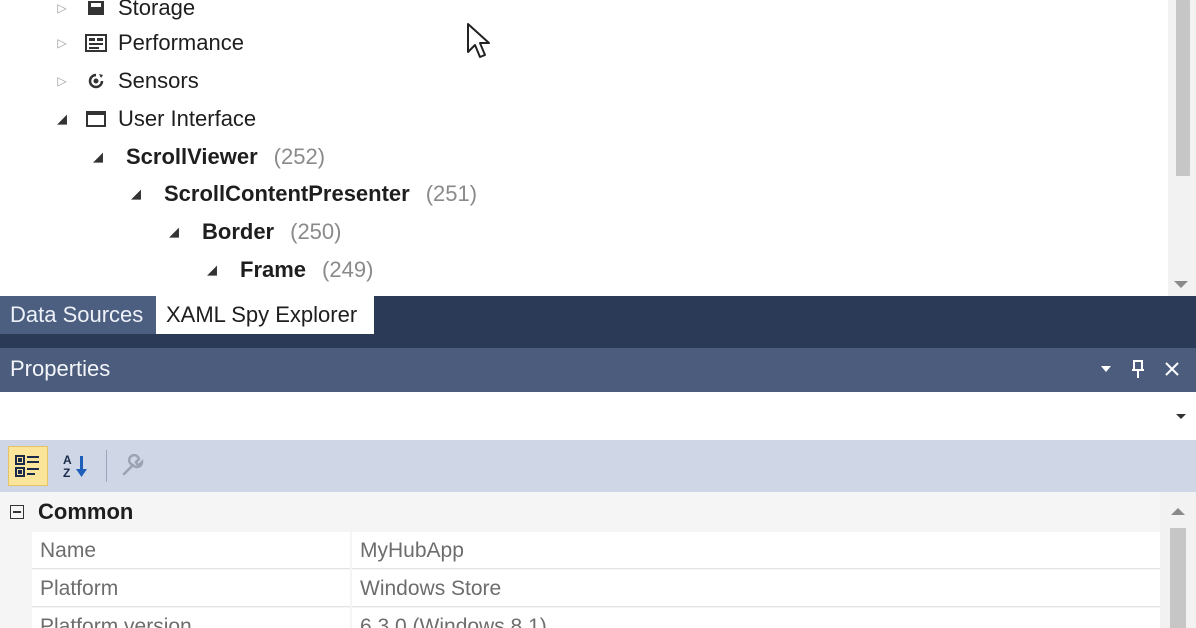 This screenshot has height=628, width=1196. Describe the element at coordinates (348, 269) in the screenshot. I see `tree-item-count: (249)` at that location.